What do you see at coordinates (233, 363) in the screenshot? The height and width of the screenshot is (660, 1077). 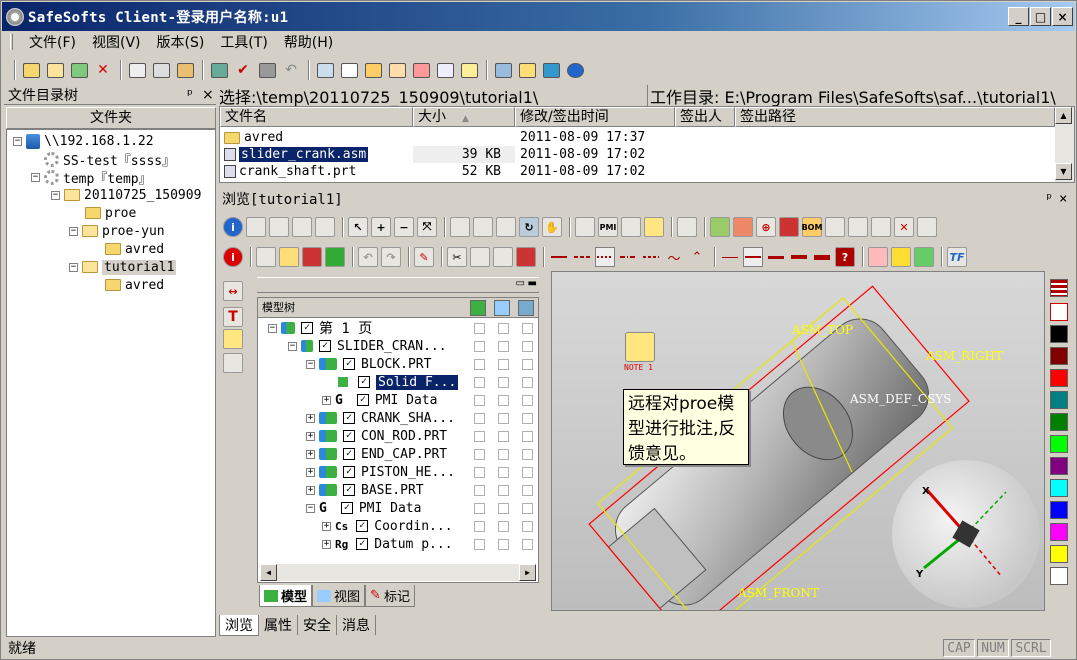 I see `signature-icon` at bounding box center [233, 363].